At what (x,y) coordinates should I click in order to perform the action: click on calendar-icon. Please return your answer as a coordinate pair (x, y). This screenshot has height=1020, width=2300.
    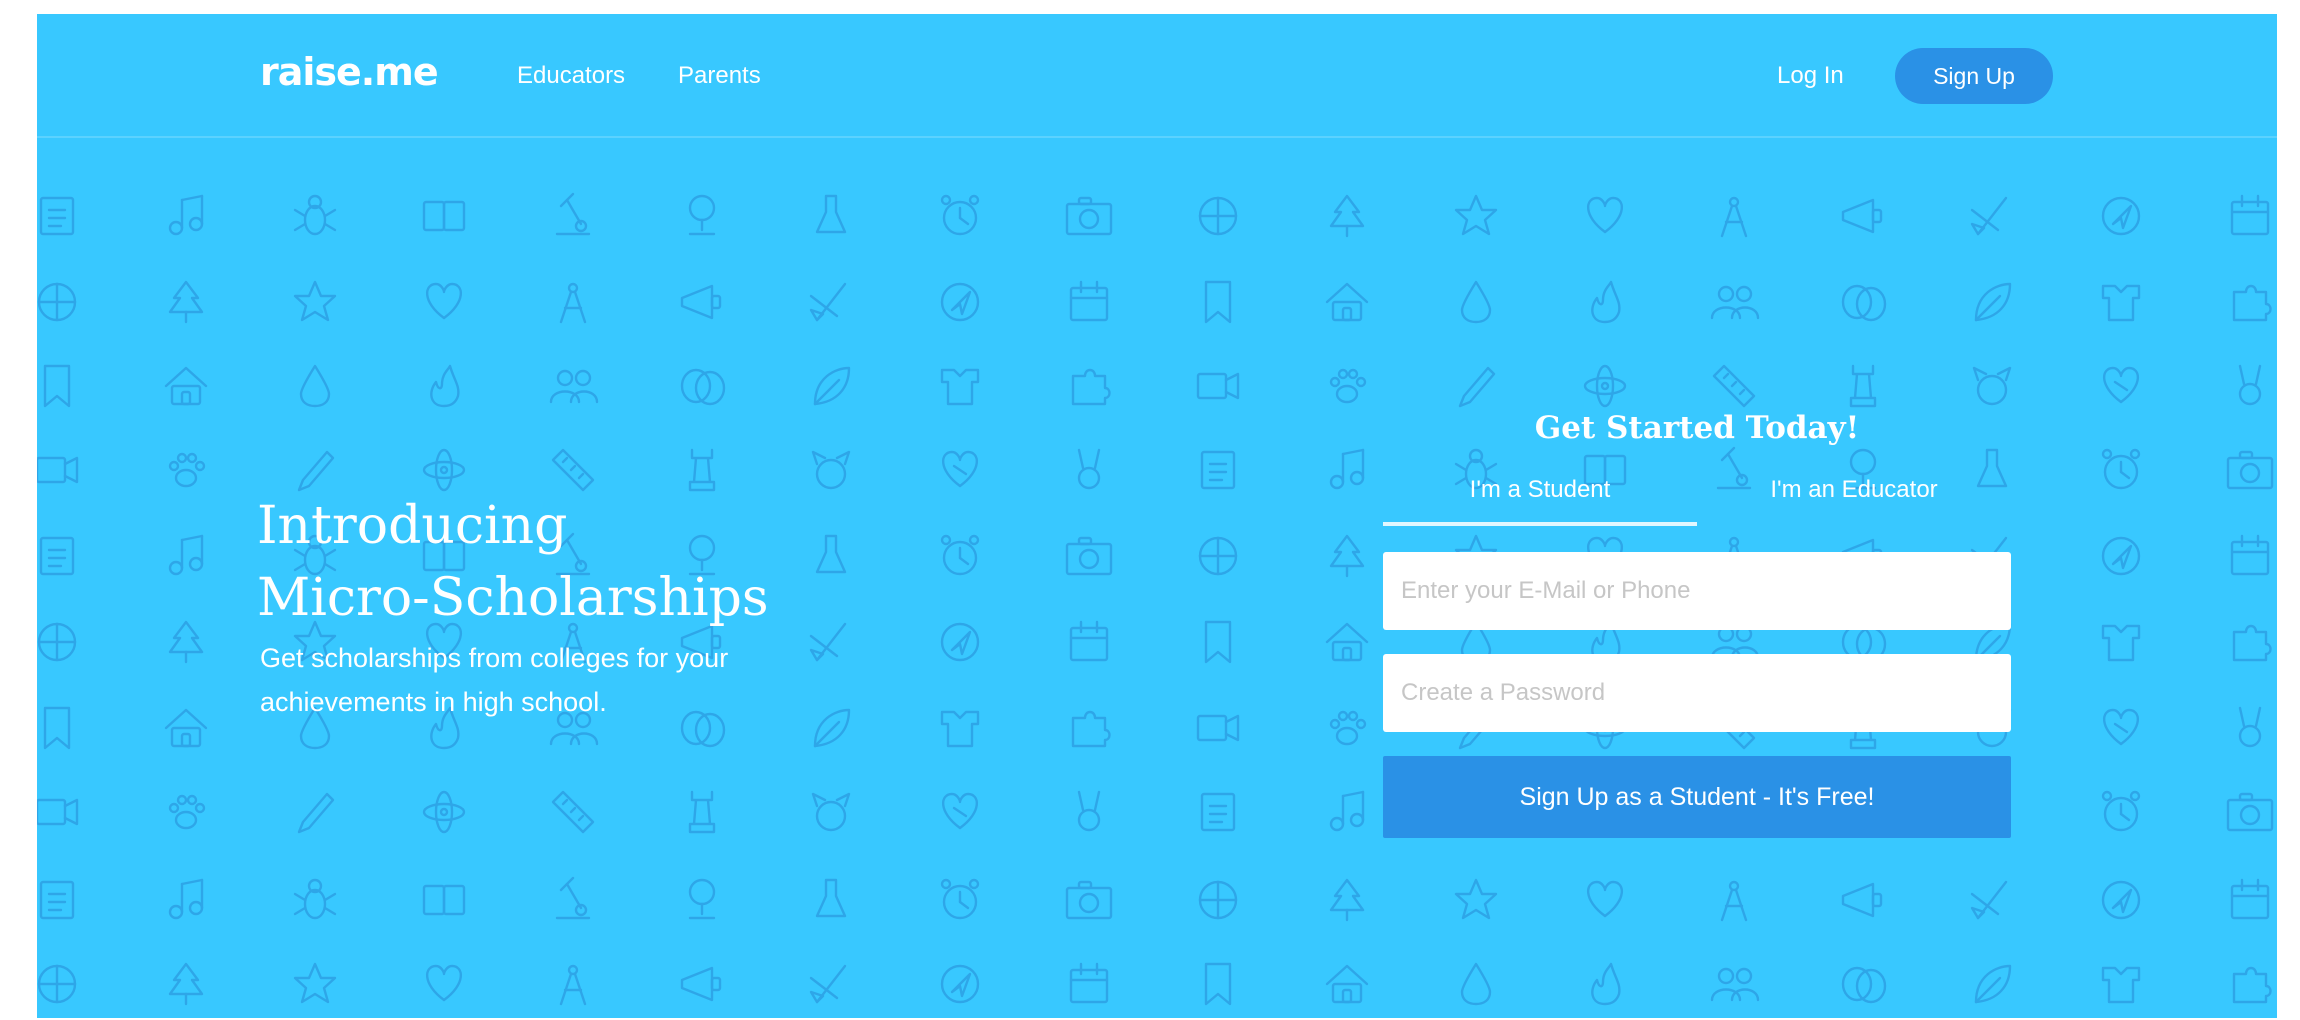
    Looking at the image, I should click on (2250, 899).